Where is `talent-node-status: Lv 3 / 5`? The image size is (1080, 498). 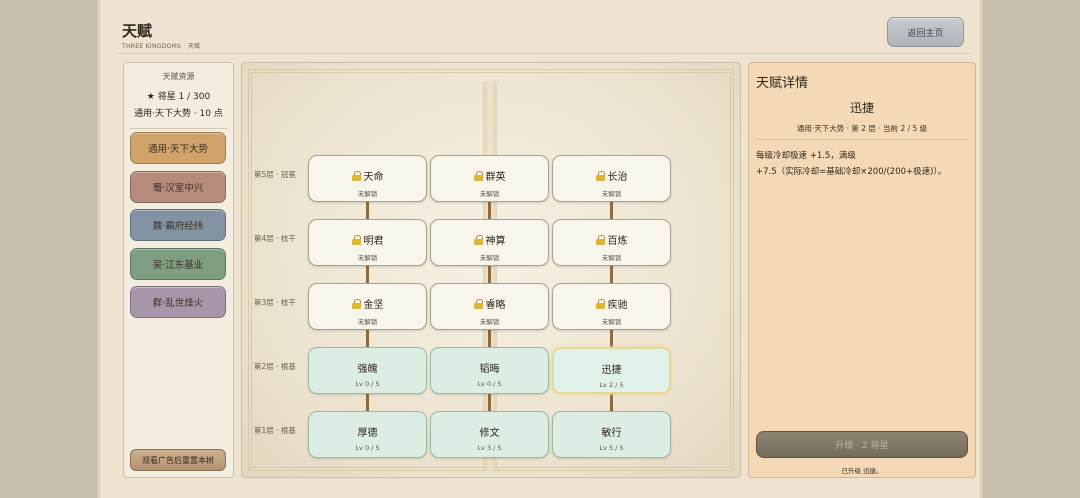
talent-node-status: Lv 3 / 5 is located at coordinates (489, 448).